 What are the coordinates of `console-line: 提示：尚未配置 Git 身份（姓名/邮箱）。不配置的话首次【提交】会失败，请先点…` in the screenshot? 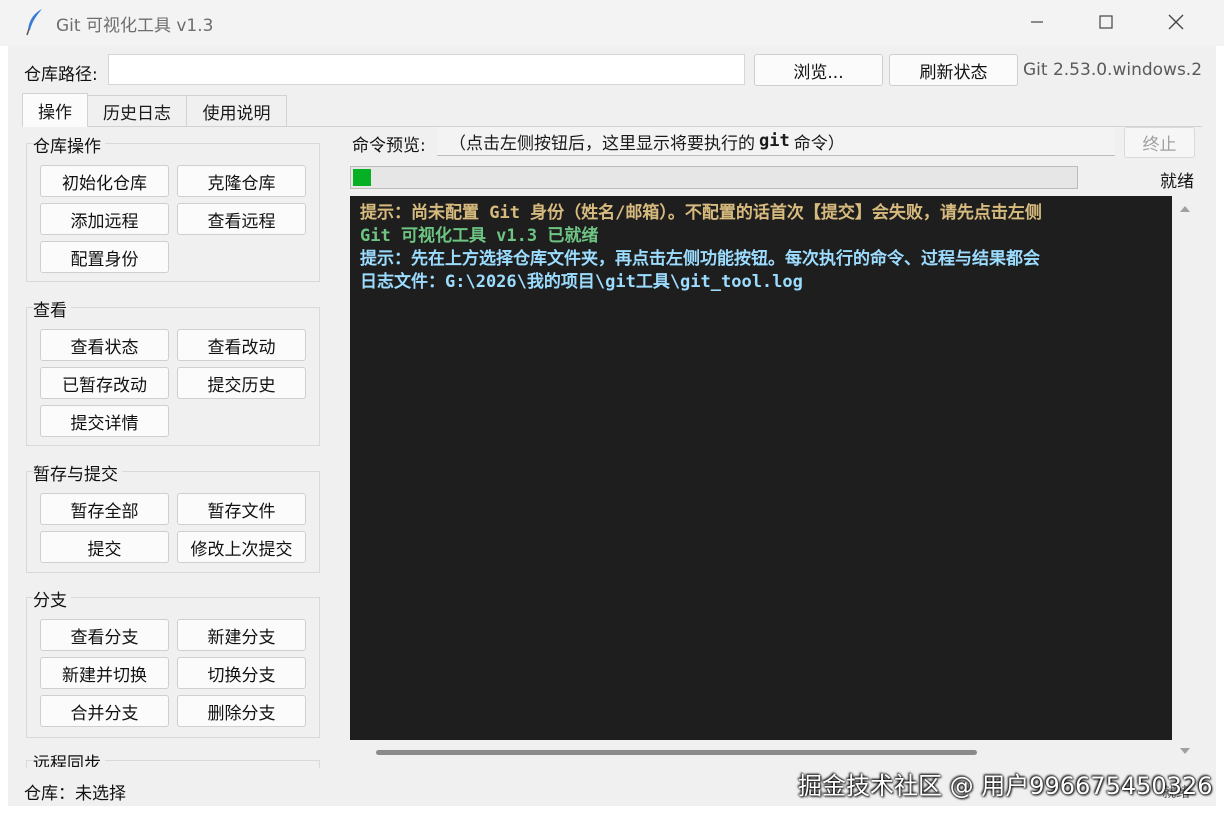 It's located at (701, 213).